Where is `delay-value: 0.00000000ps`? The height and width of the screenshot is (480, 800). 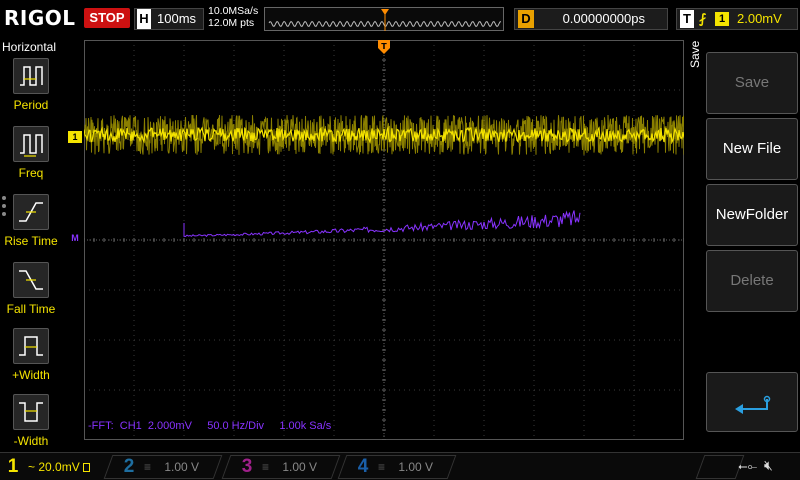 delay-value: 0.00000000ps is located at coordinates (603, 18).